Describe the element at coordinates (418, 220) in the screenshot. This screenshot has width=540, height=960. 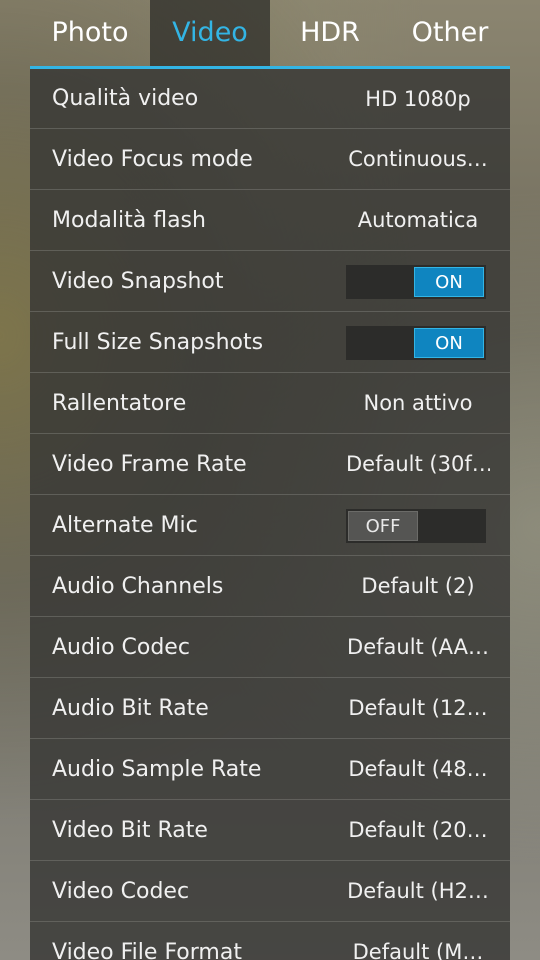
I see `setting-value: Automatica` at that location.